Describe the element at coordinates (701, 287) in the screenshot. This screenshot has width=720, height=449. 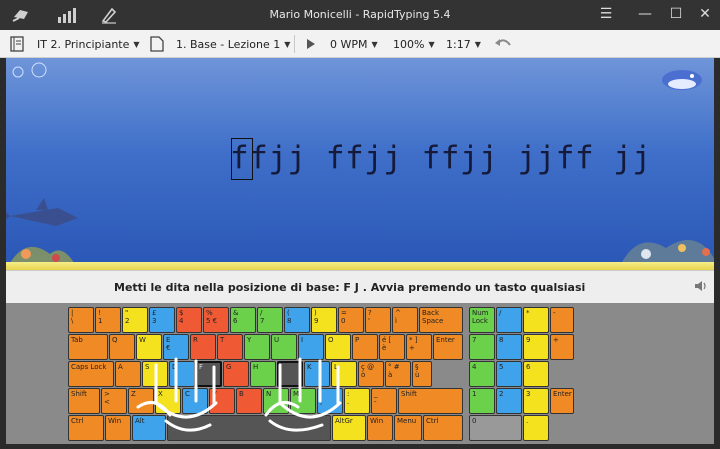
I see `speaker-icon` at that location.